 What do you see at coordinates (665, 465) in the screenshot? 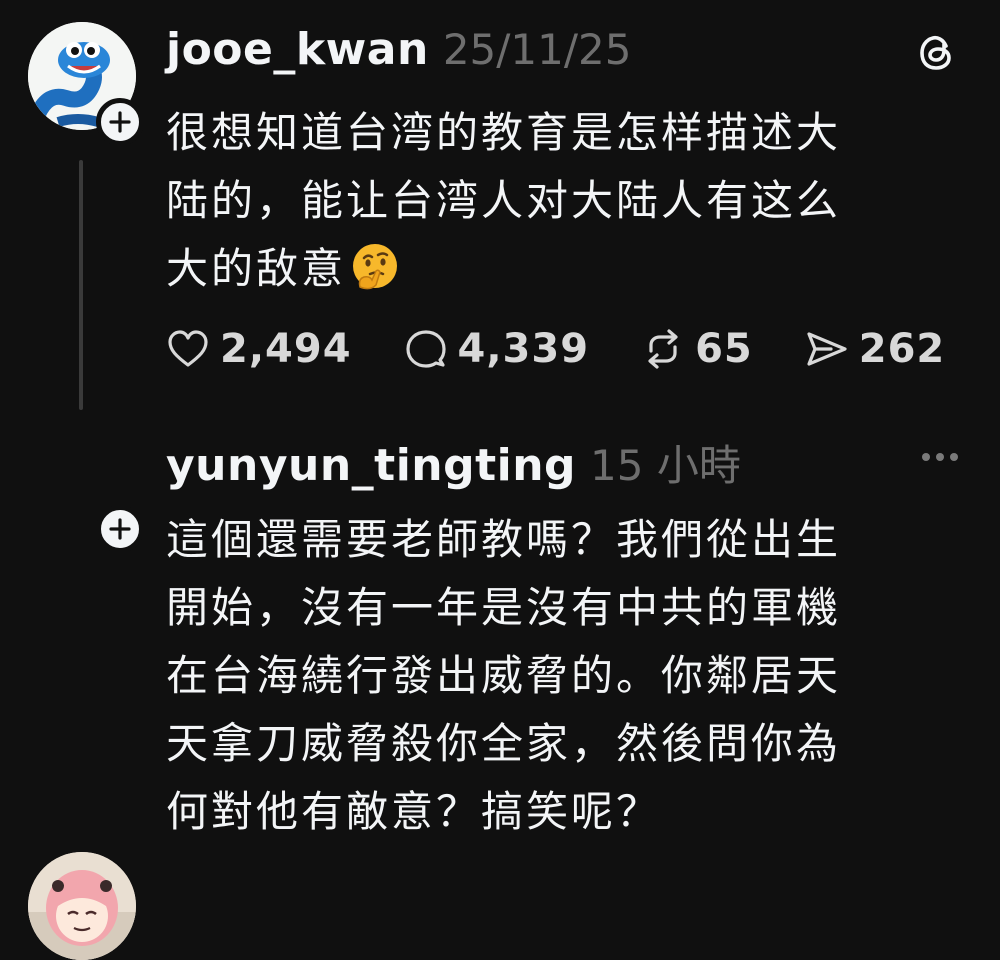
I see `timestamp: 15 小時` at bounding box center [665, 465].